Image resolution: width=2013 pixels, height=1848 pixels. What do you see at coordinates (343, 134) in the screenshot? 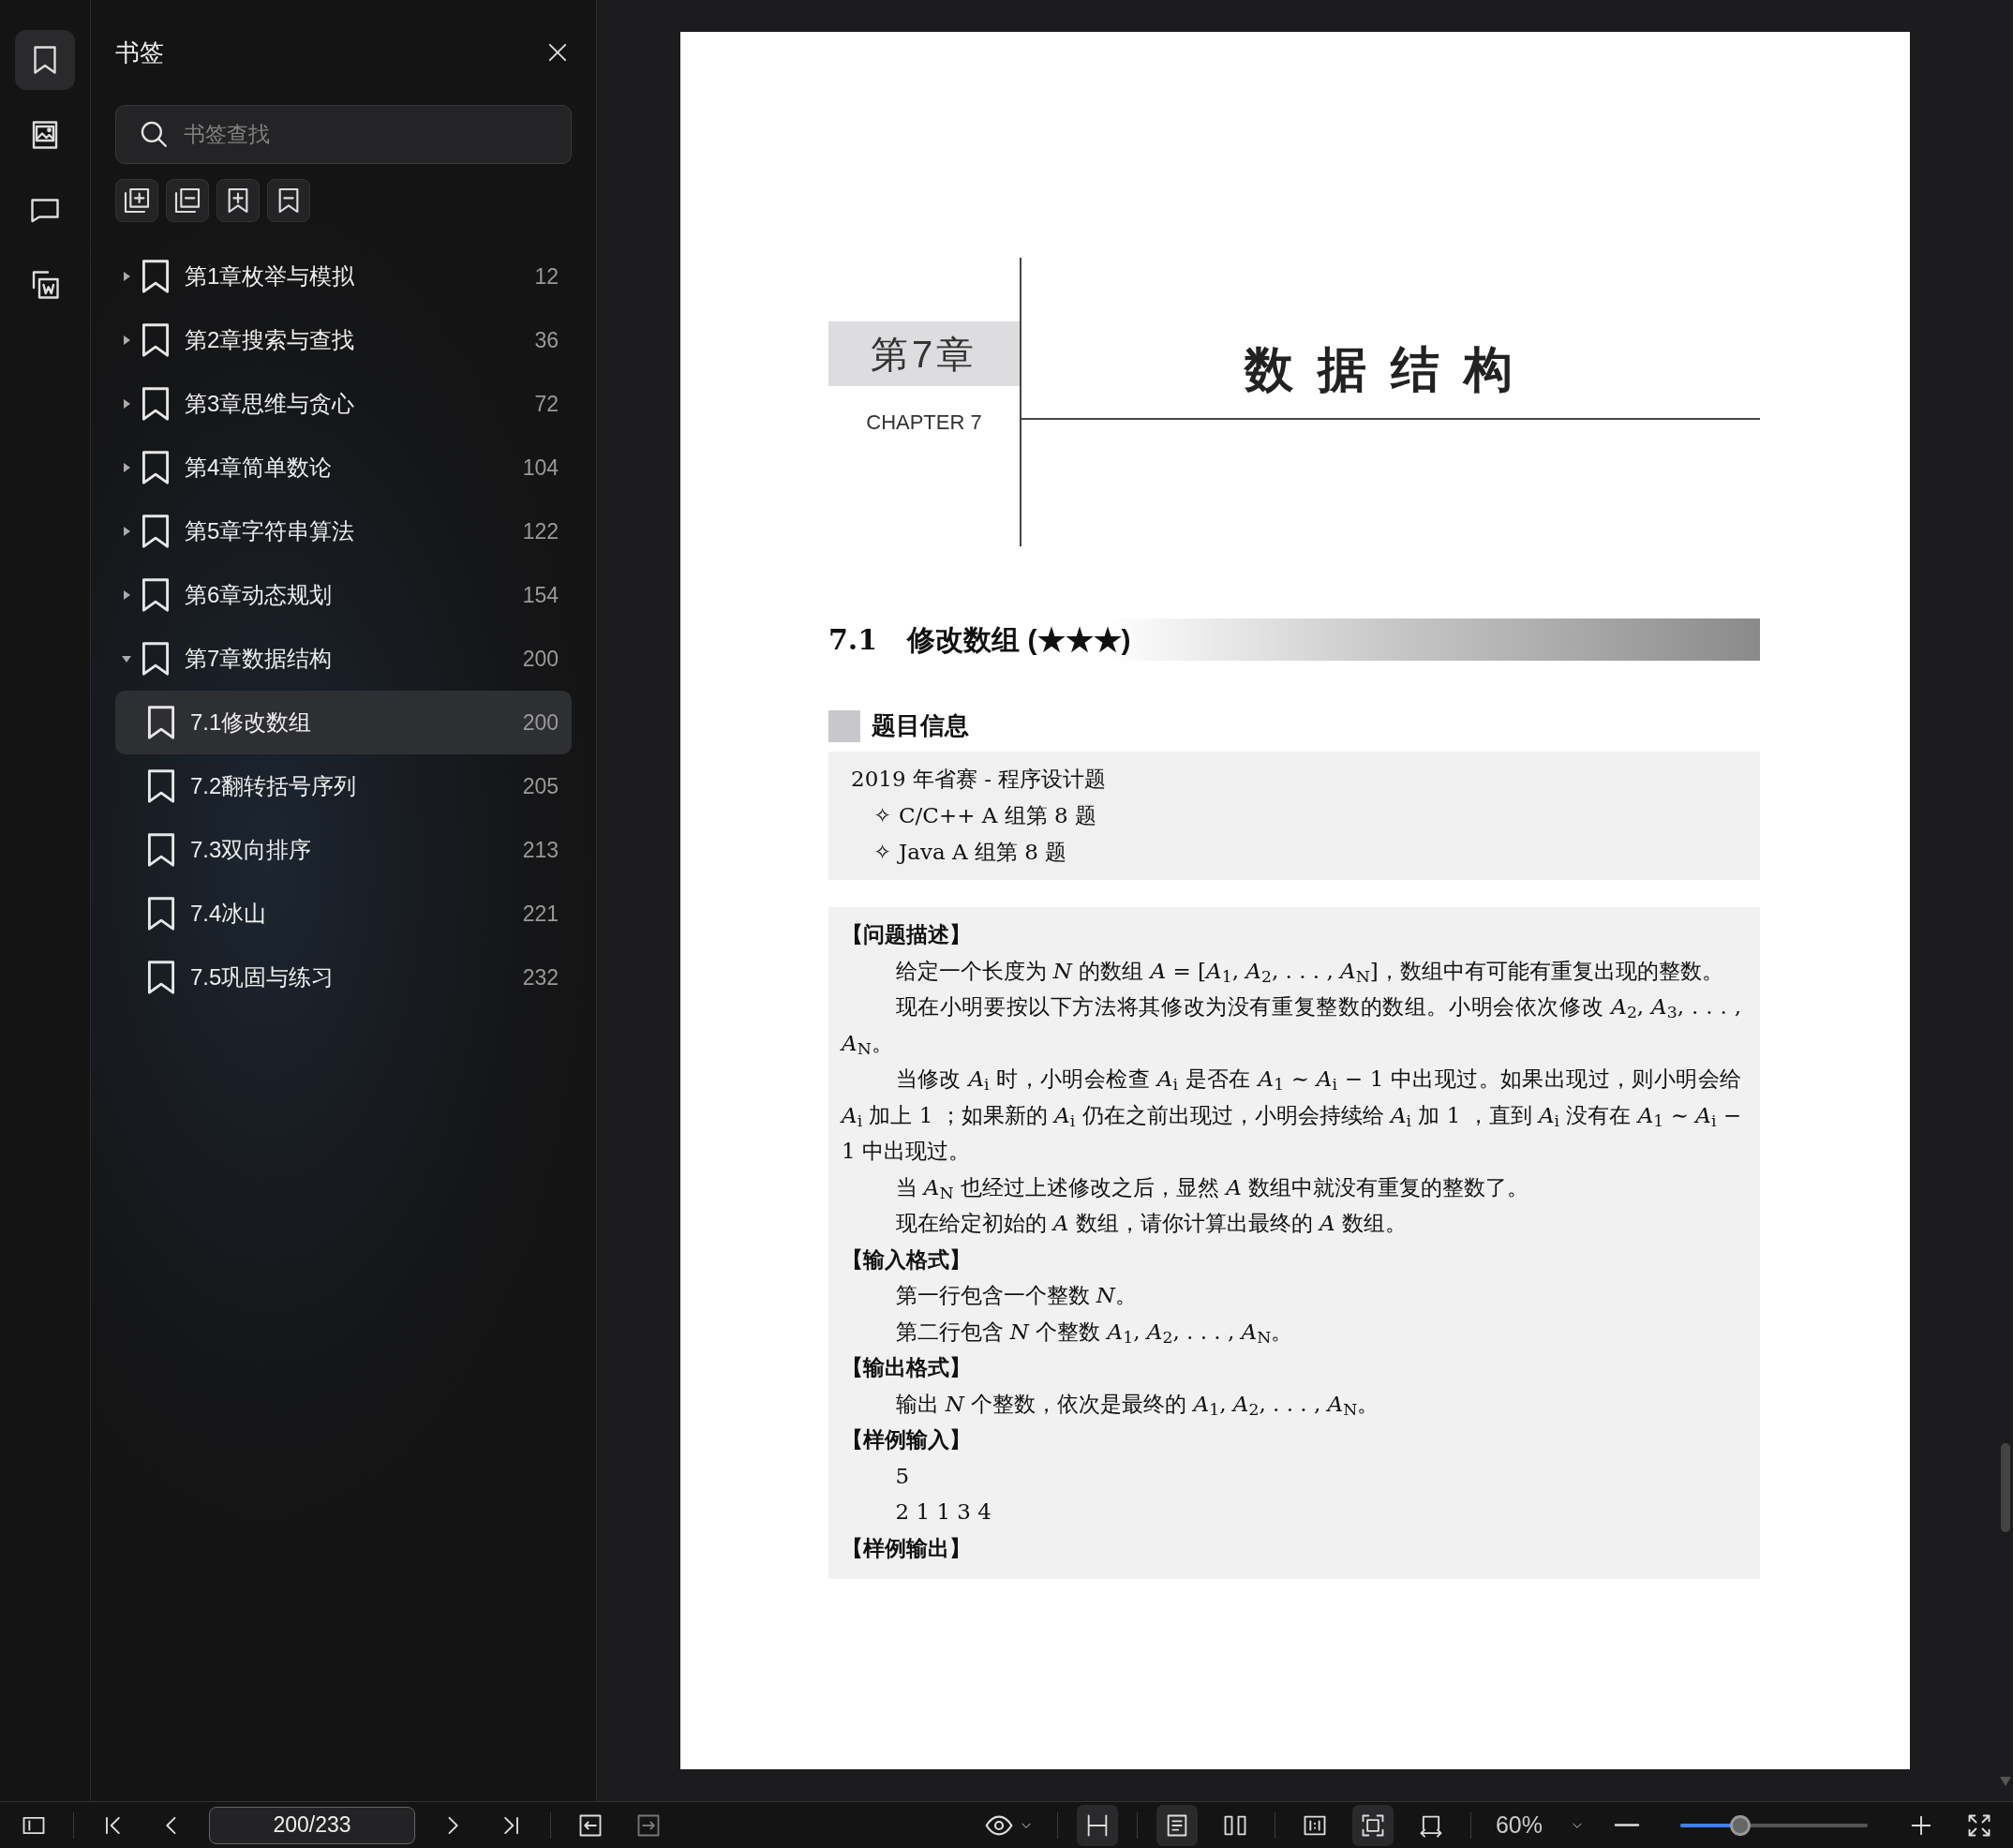
I see `search-field: 书签查找` at bounding box center [343, 134].